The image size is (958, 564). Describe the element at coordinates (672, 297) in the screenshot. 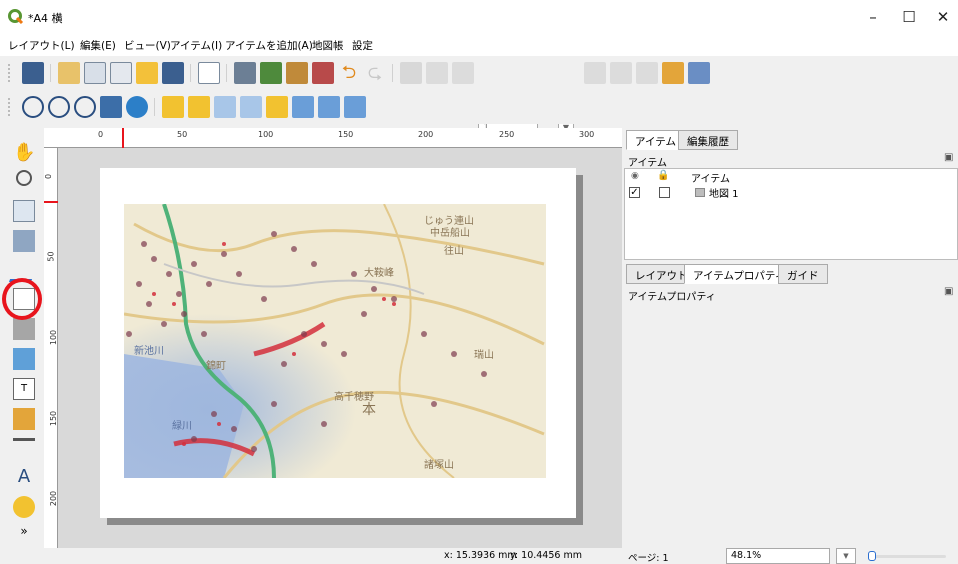

I see `item-properties-header: アイテムプロパティ` at that location.